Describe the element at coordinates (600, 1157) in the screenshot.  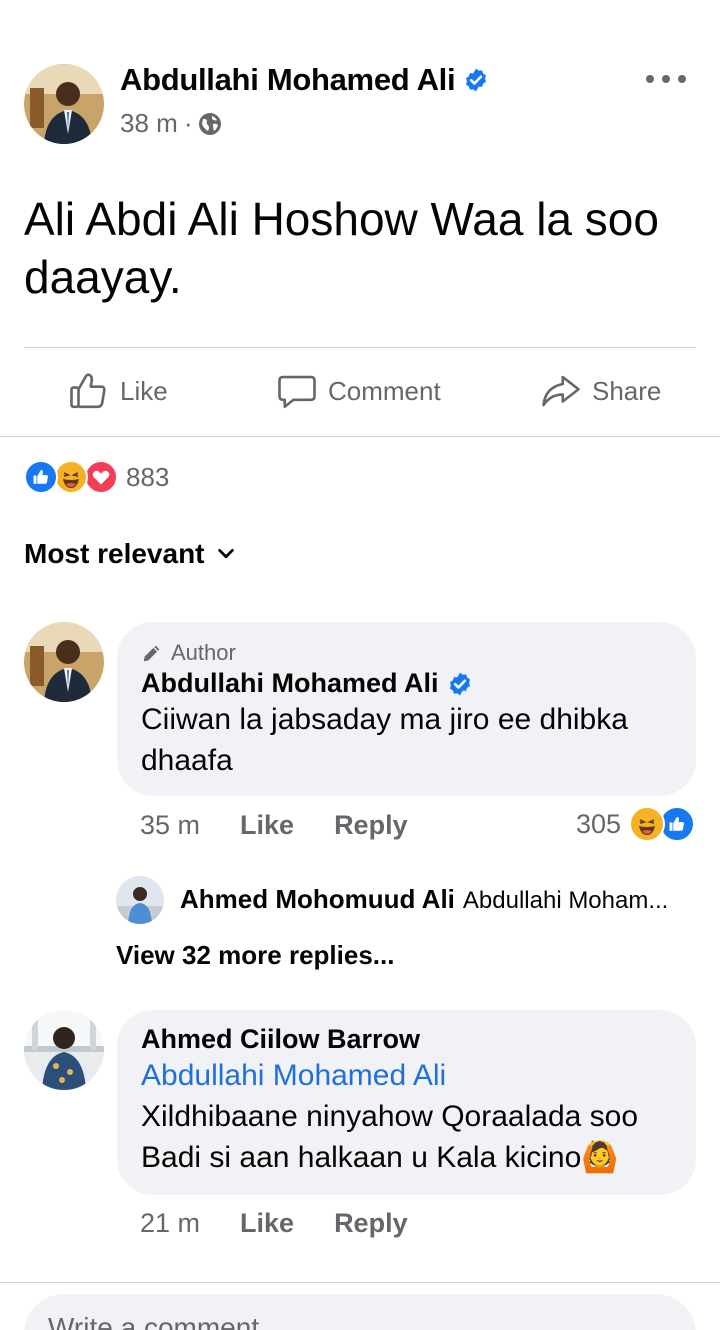
I see `person-gesturing-ok-emoji: 🙆` at that location.